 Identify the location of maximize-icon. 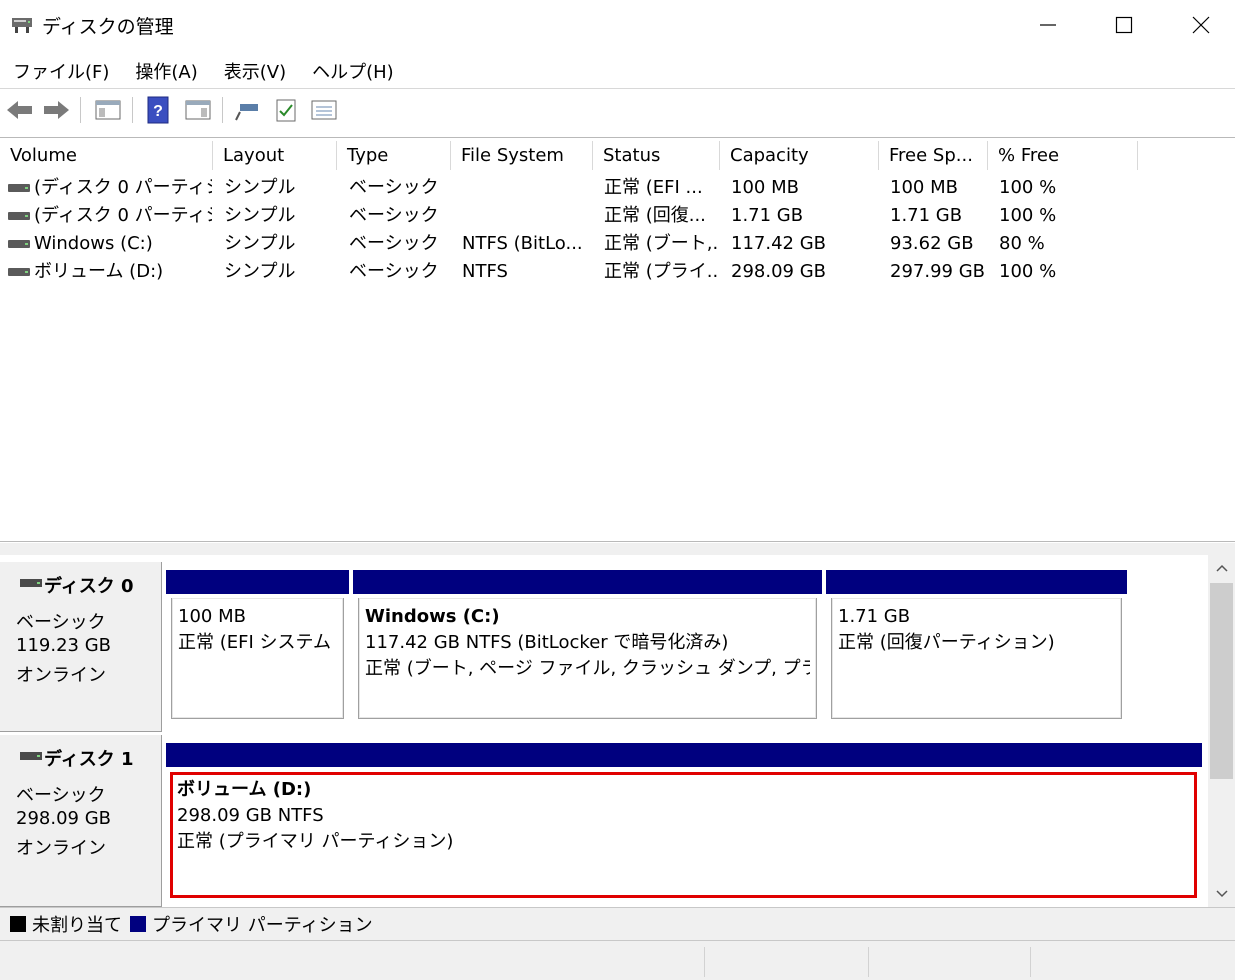
(1124, 25).